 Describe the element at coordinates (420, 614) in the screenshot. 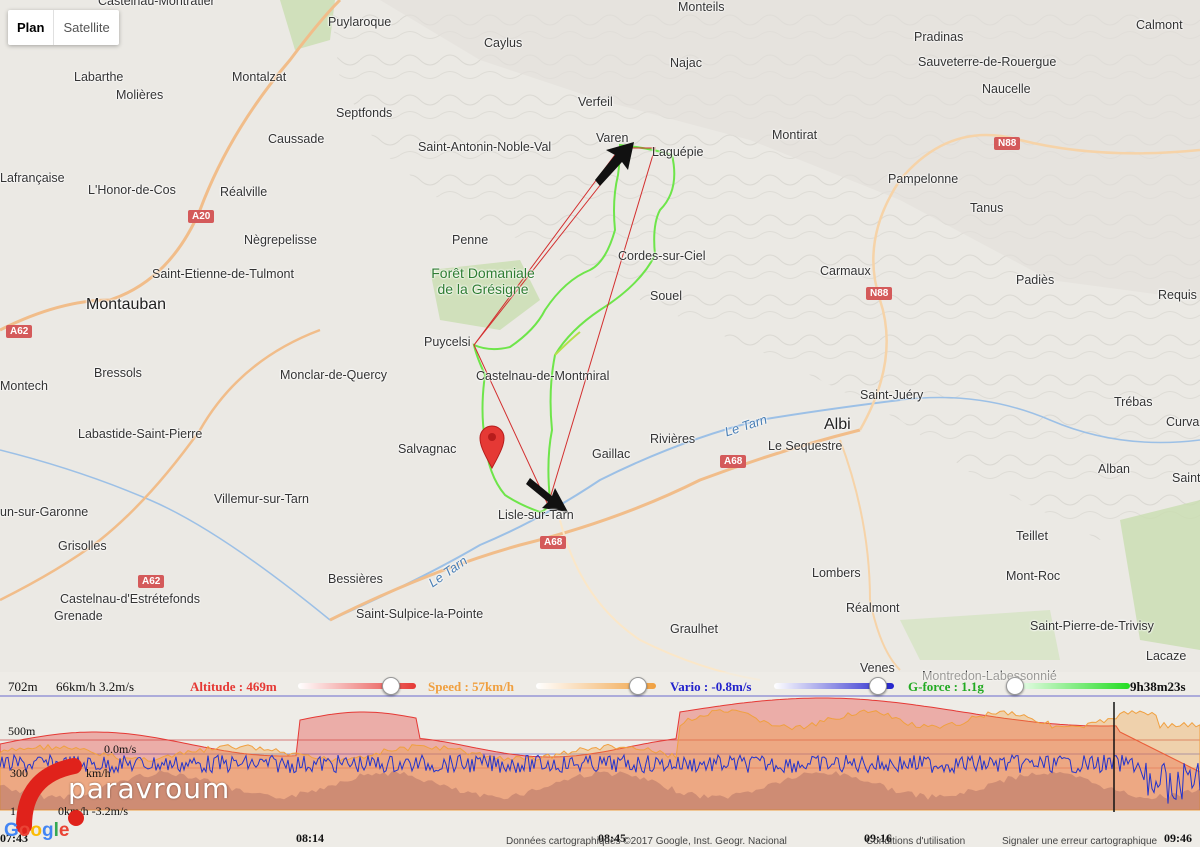

I see `place-label: Saint-Sulpice-la-Pointe` at that location.